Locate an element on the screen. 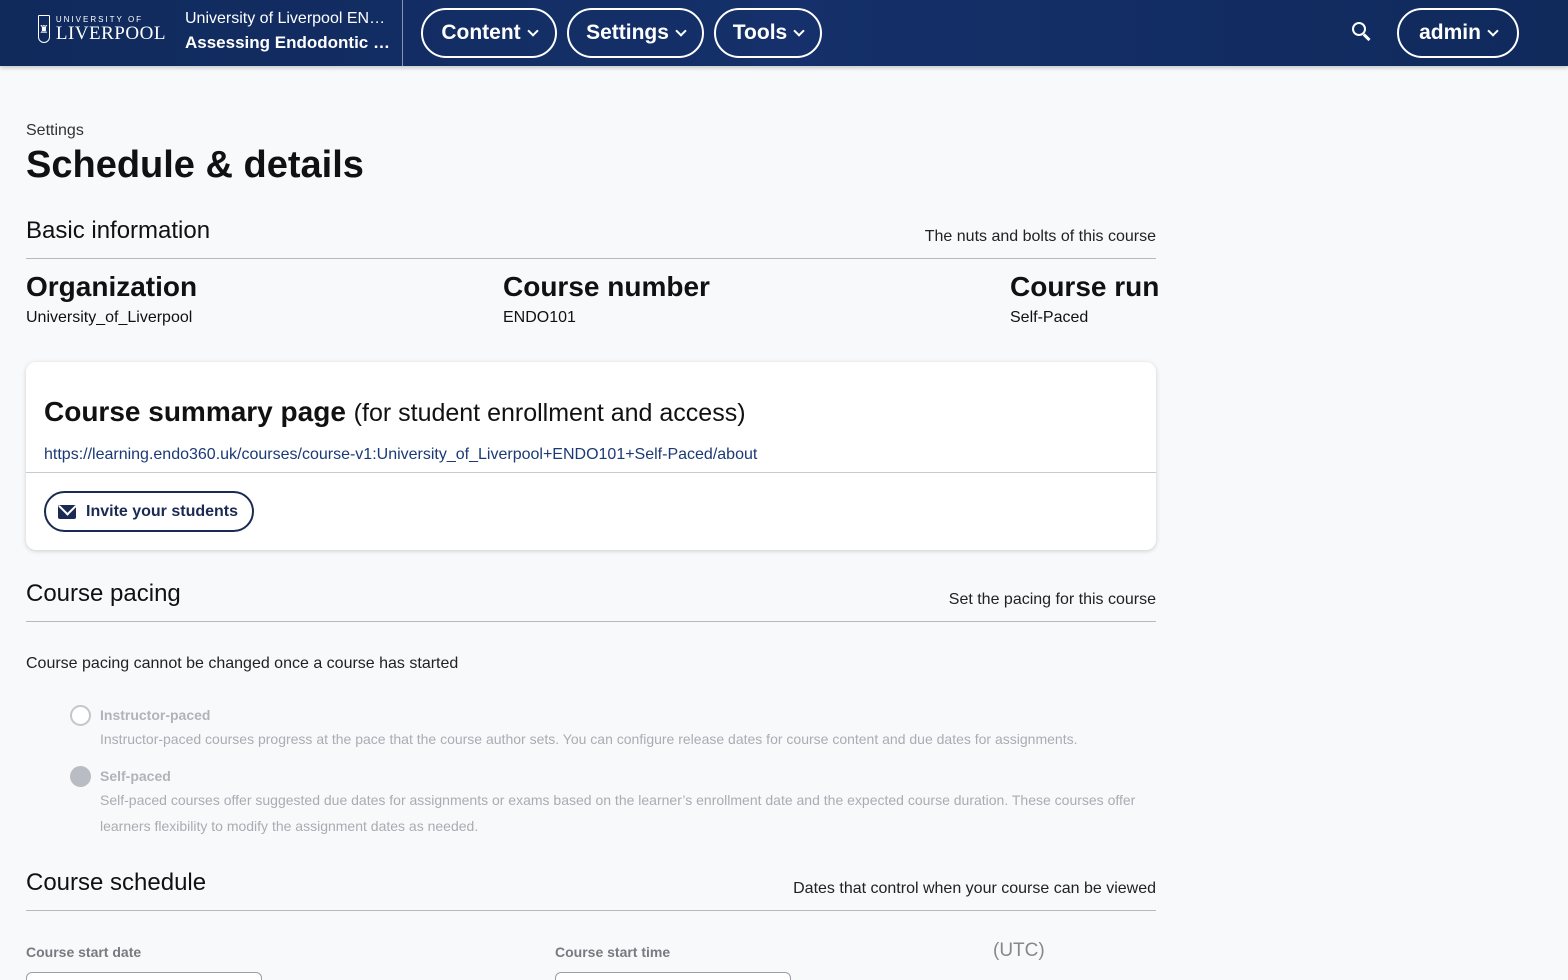 The image size is (1568, 980). content-menu-button: Content is located at coordinates (489, 33).